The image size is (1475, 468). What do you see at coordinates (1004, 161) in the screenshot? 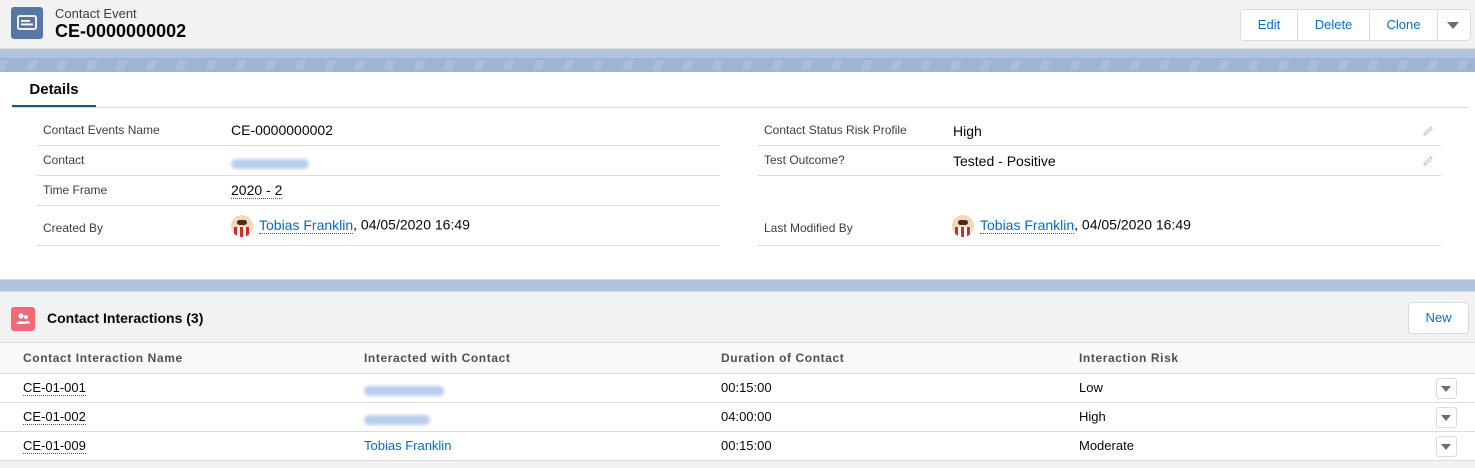
I see `field-value: Tested - Positive` at bounding box center [1004, 161].